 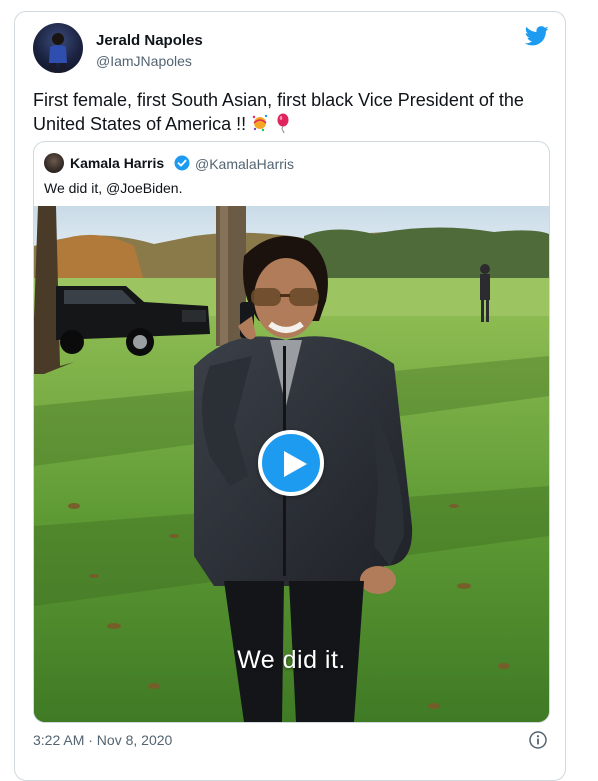 What do you see at coordinates (149, 40) in the screenshot?
I see `author-name: Jerald Napoles` at bounding box center [149, 40].